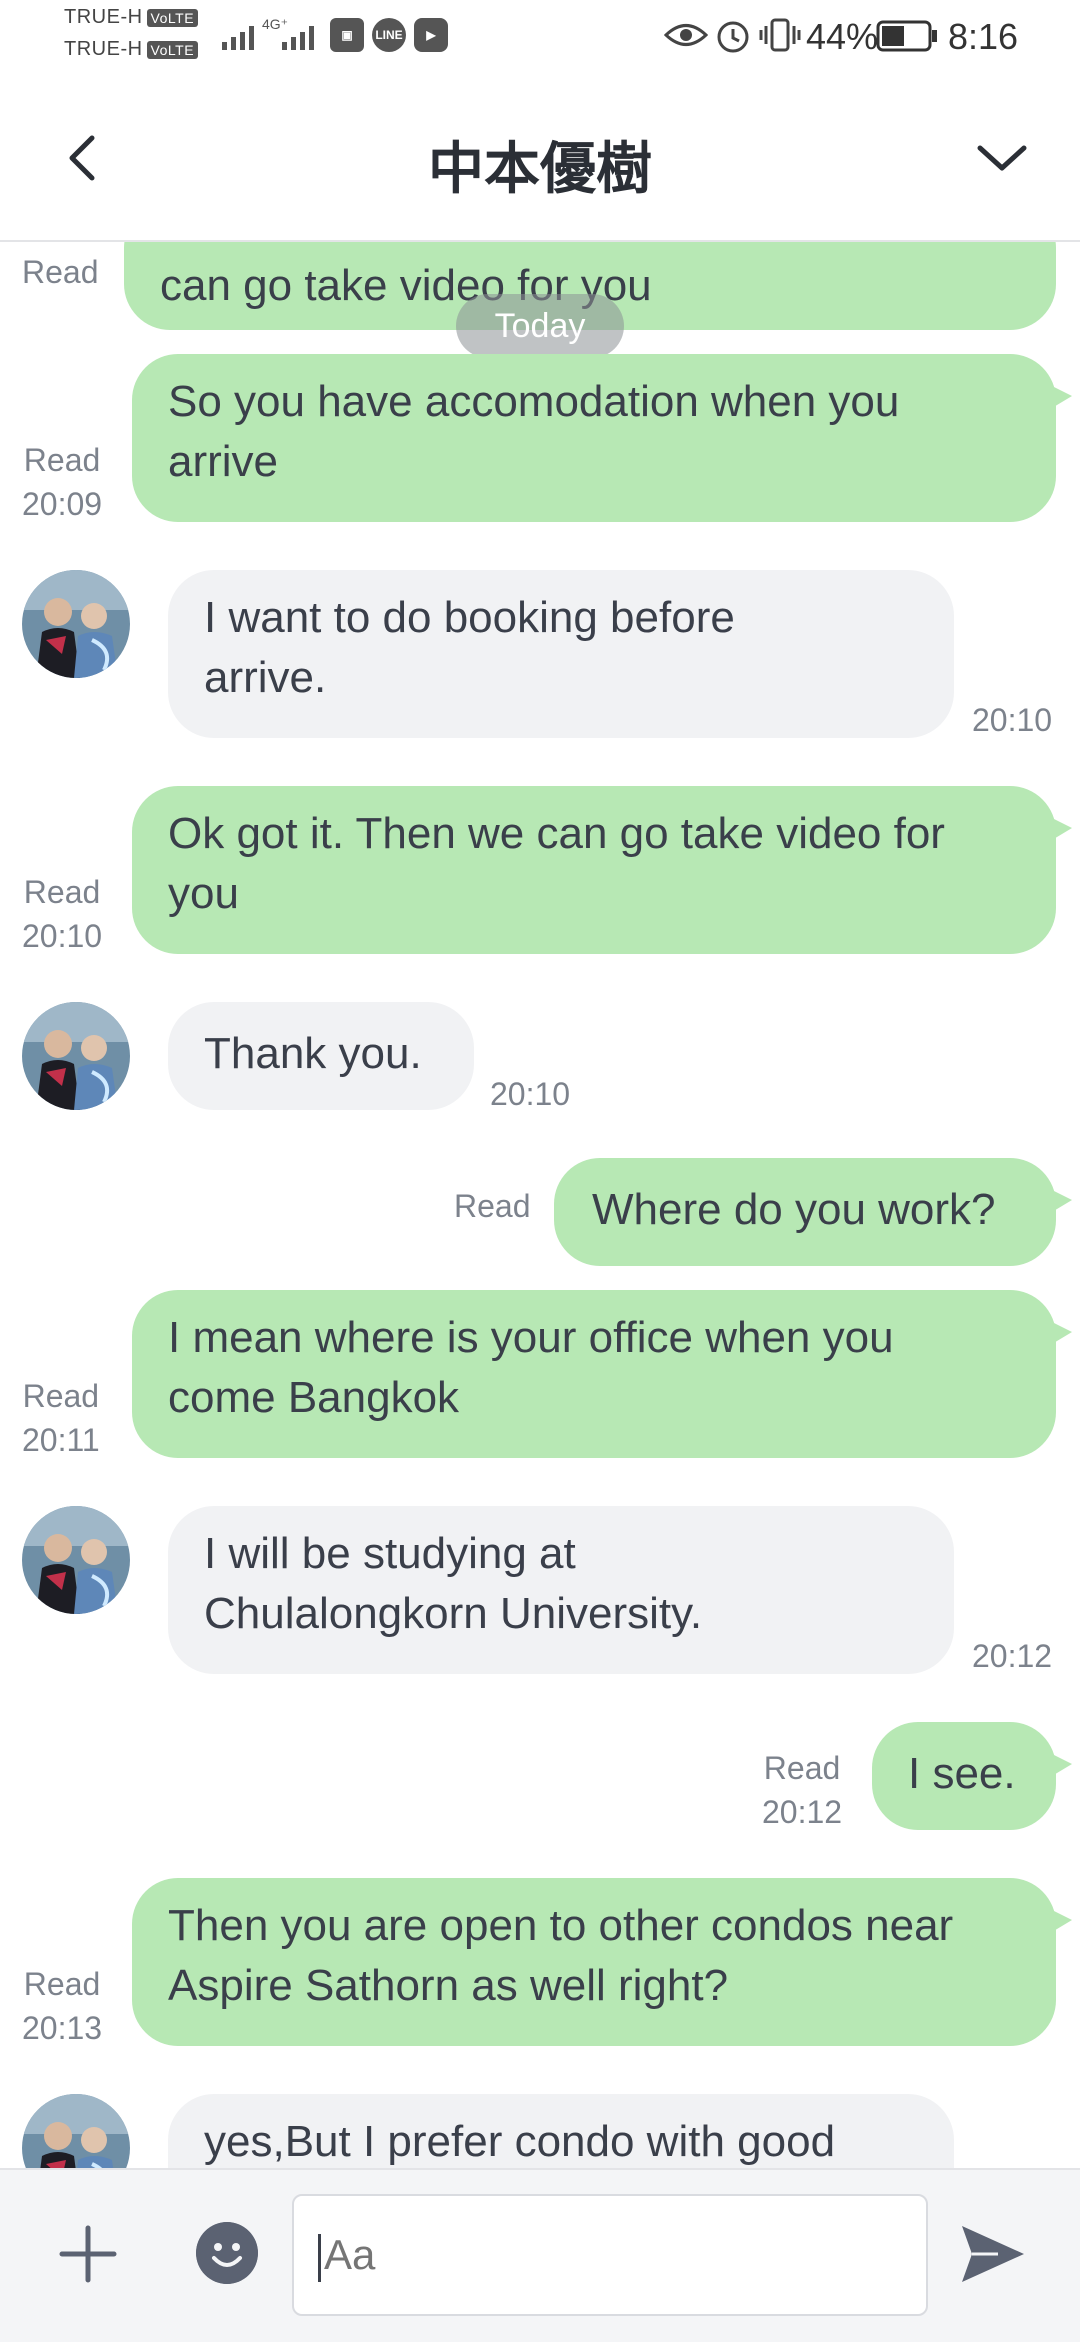 The width and height of the screenshot is (1080, 2342). I want to click on signal-icon, so click(238, 36).